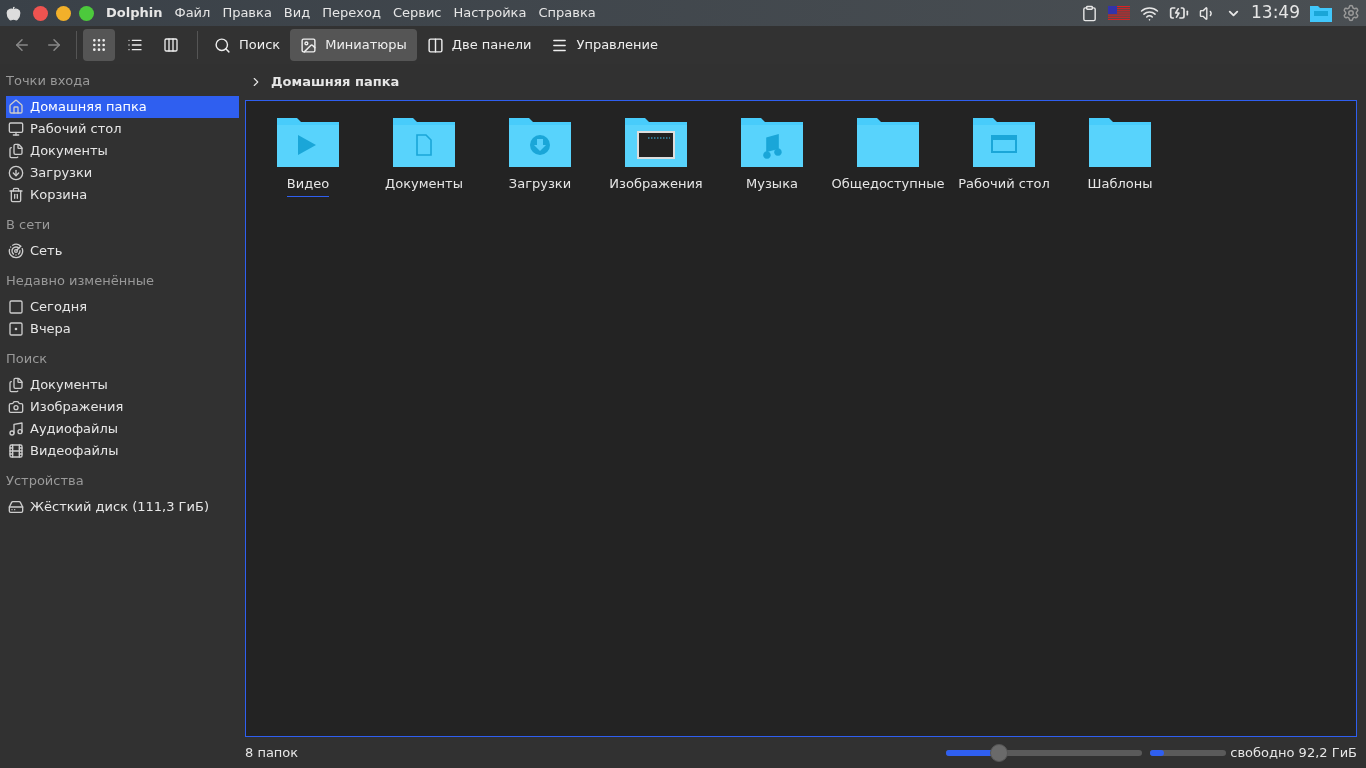  I want to click on menu-item: Вид, so click(297, 13).